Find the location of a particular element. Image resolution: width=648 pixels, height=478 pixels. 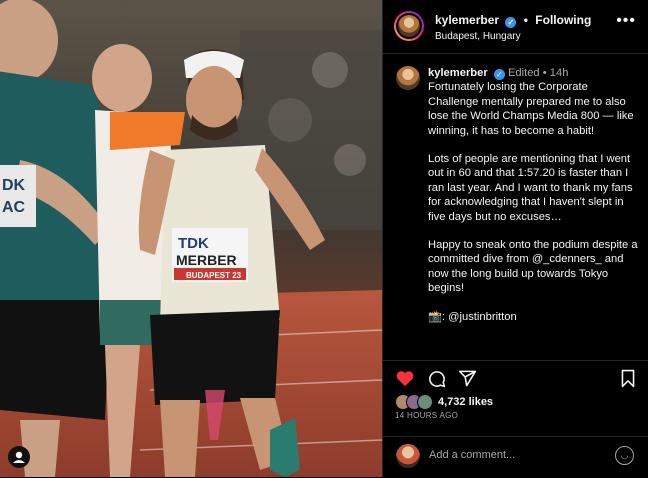

emoji-icon: ◡ is located at coordinates (624, 455).